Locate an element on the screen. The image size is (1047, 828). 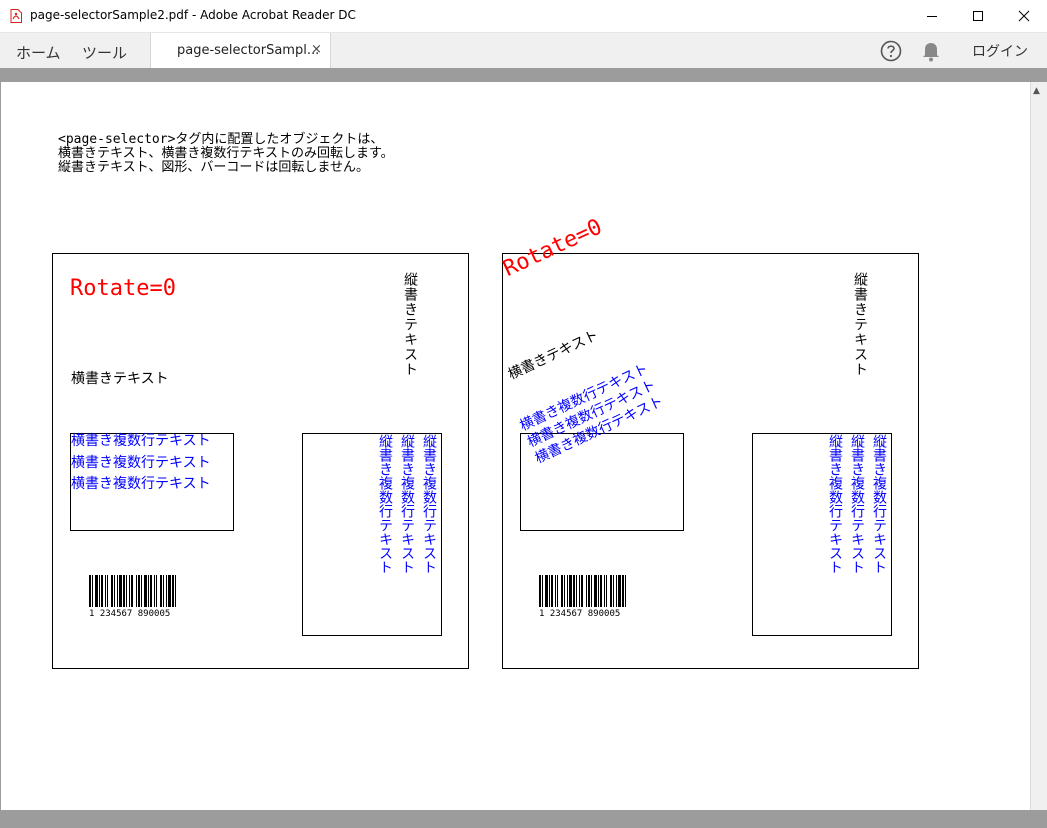
intro-line: 縦書きテキスト、図形、バーコードは回転しません。 is located at coordinates (213, 167).